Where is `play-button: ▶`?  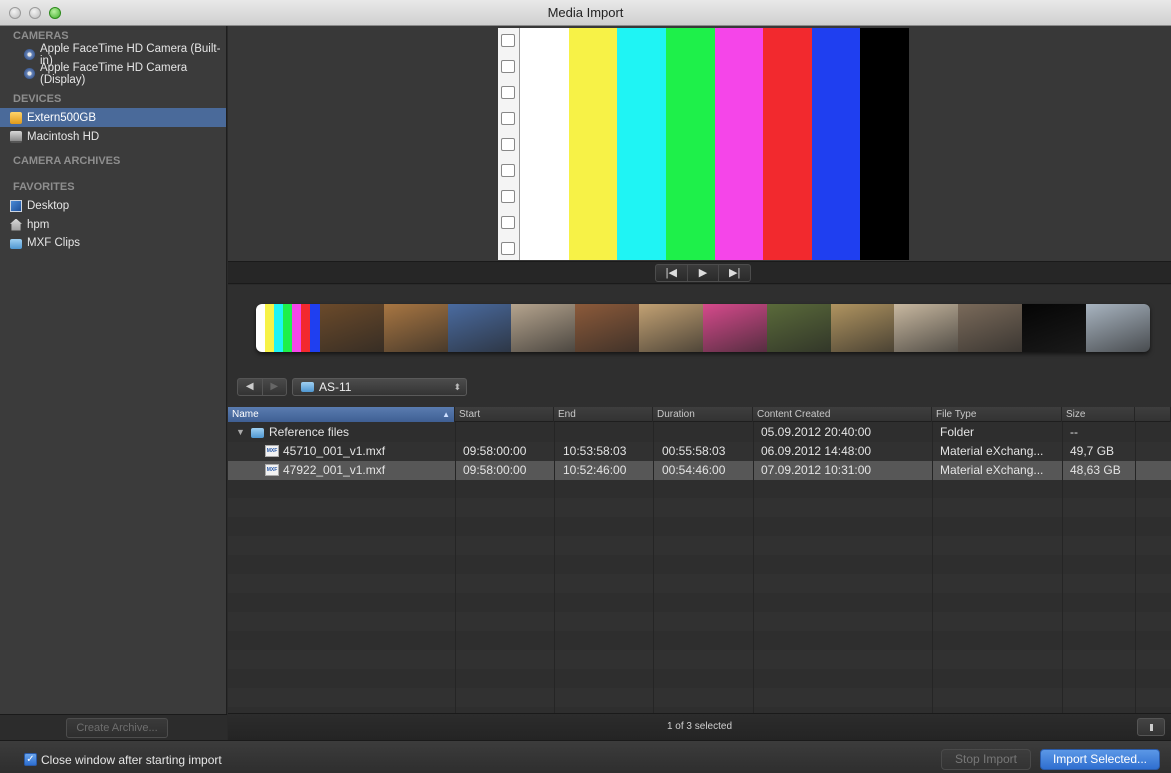
play-button: ▶ is located at coordinates (704, 273).